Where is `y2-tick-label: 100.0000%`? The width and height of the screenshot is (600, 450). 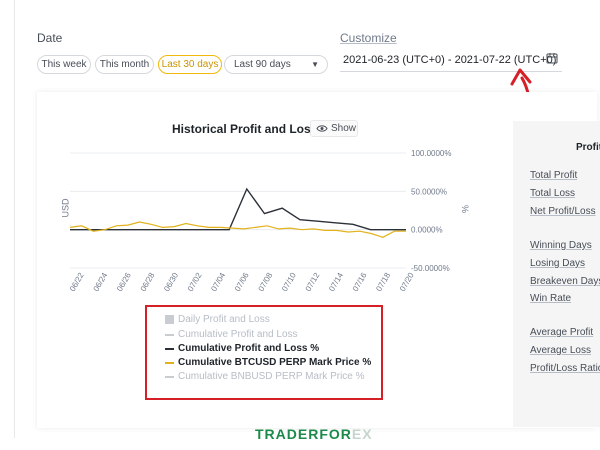 y2-tick-label: 100.0000% is located at coordinates (431, 153).